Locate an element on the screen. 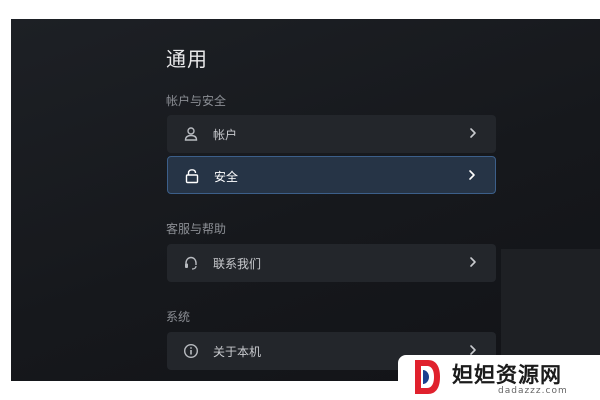  section-header-account-security: 帐户与安全 is located at coordinates (196, 101).